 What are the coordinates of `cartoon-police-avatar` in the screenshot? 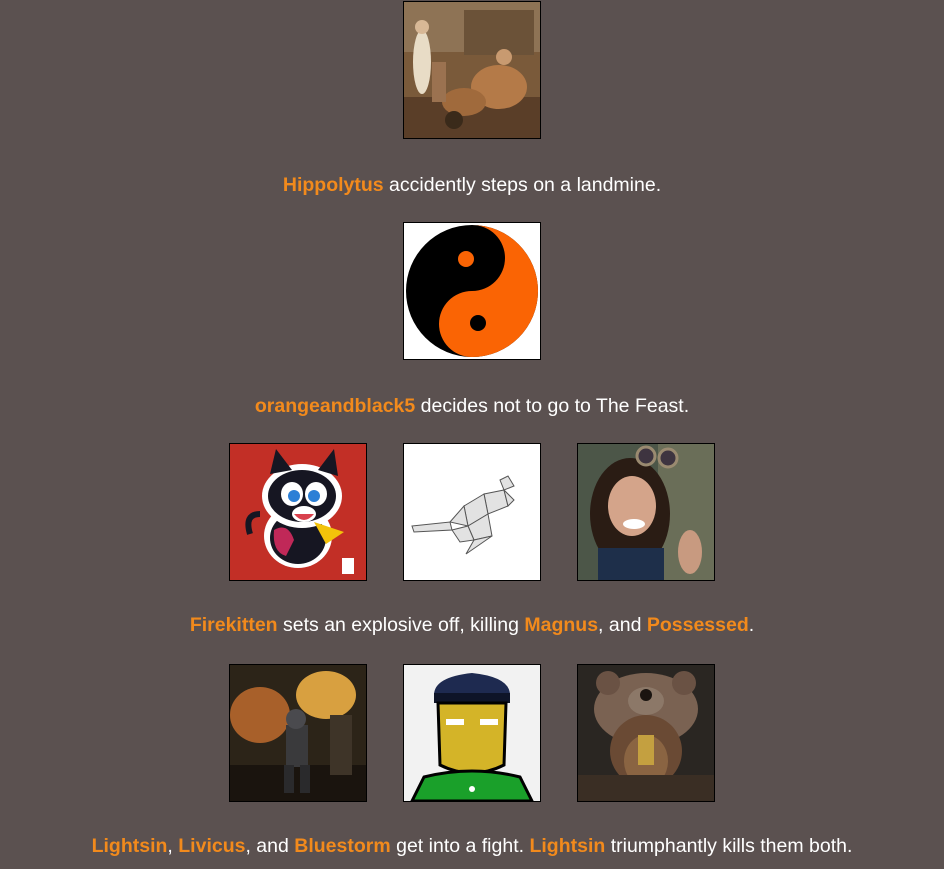 It's located at (472, 733).